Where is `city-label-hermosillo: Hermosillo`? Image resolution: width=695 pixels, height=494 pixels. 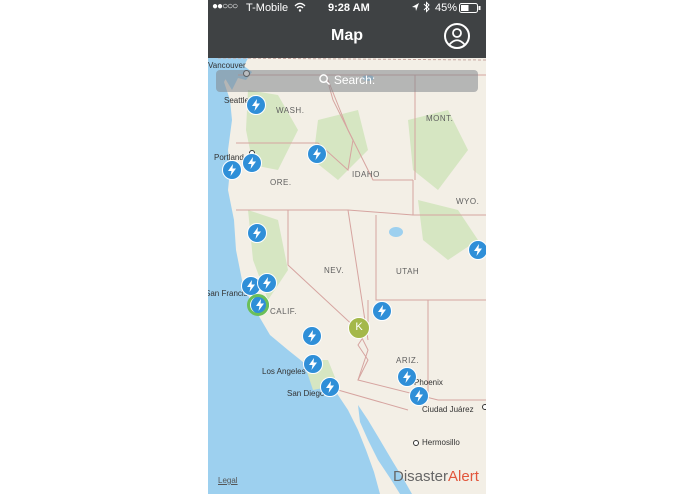
city-label-hermosillo: Hermosillo is located at coordinates (441, 442).